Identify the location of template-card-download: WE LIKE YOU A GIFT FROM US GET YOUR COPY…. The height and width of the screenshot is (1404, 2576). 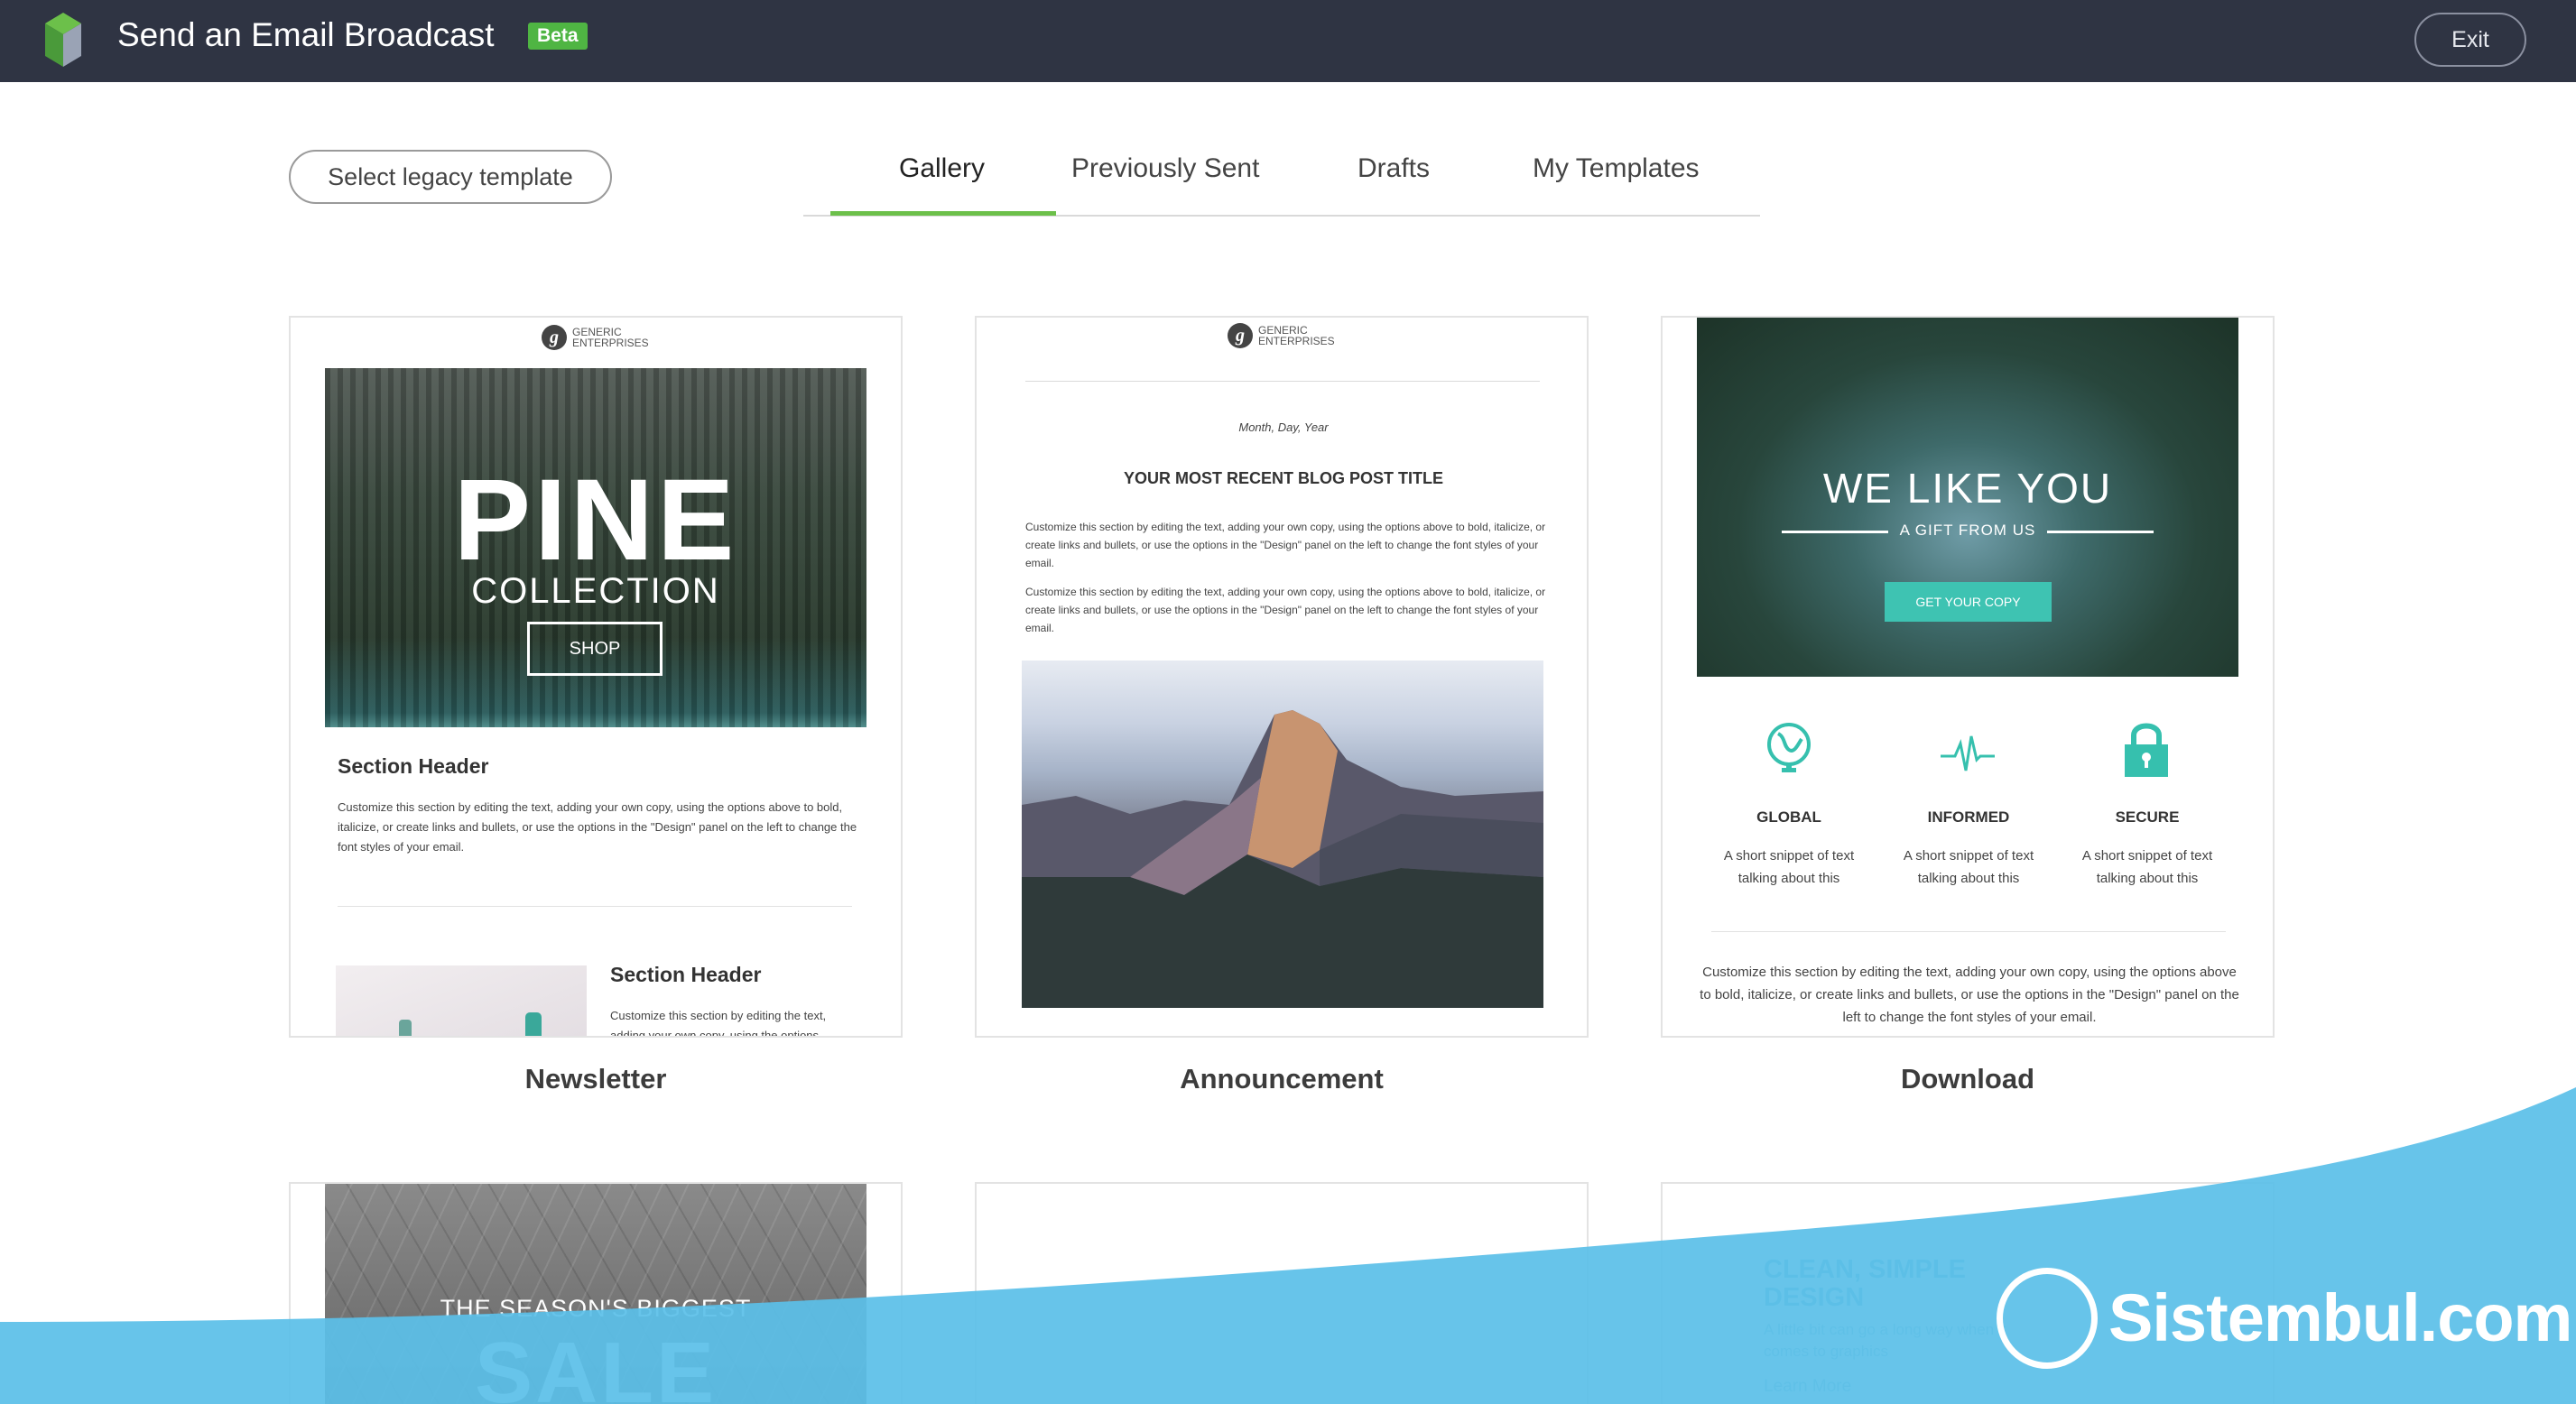
(1968, 677).